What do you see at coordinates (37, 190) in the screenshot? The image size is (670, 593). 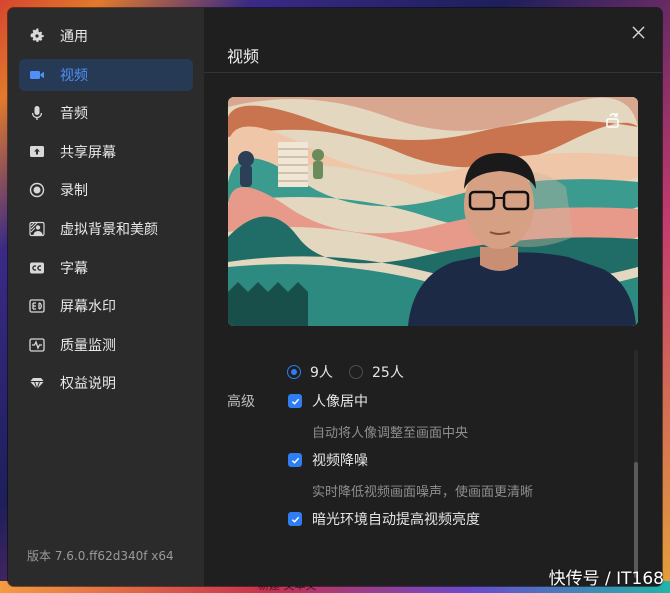 I see `record-icon` at bounding box center [37, 190].